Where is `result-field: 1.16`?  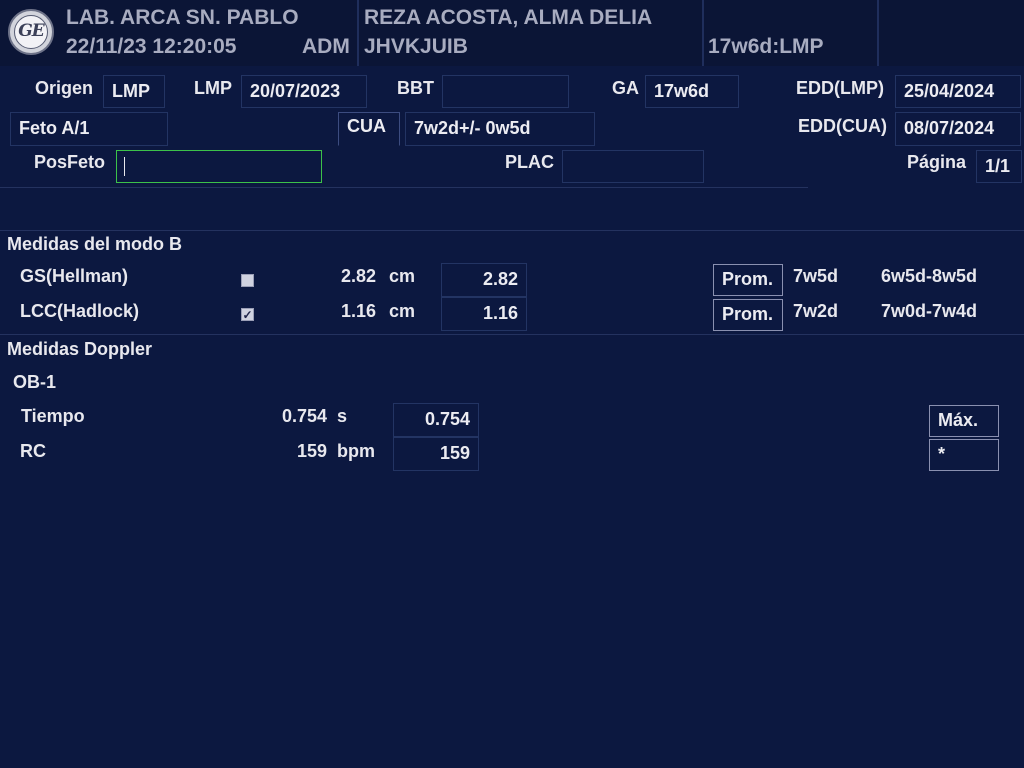
result-field: 1.16 is located at coordinates (484, 314).